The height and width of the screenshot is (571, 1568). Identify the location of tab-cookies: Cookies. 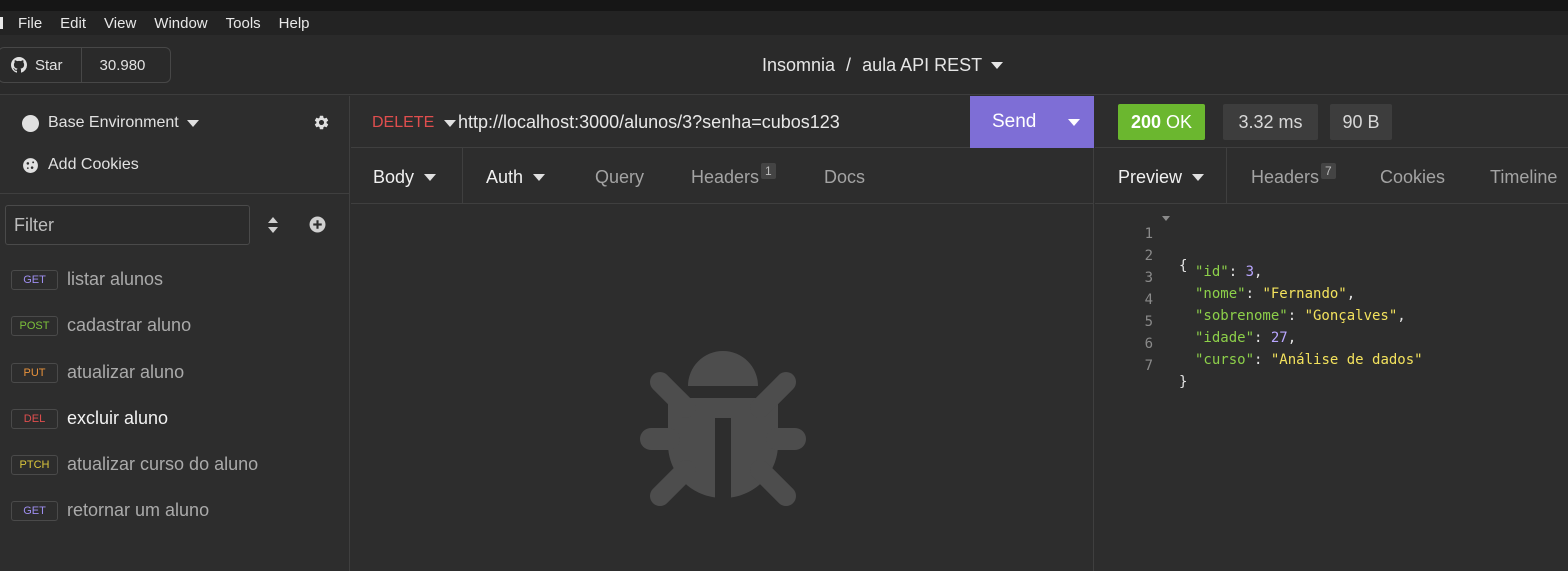
(1412, 177).